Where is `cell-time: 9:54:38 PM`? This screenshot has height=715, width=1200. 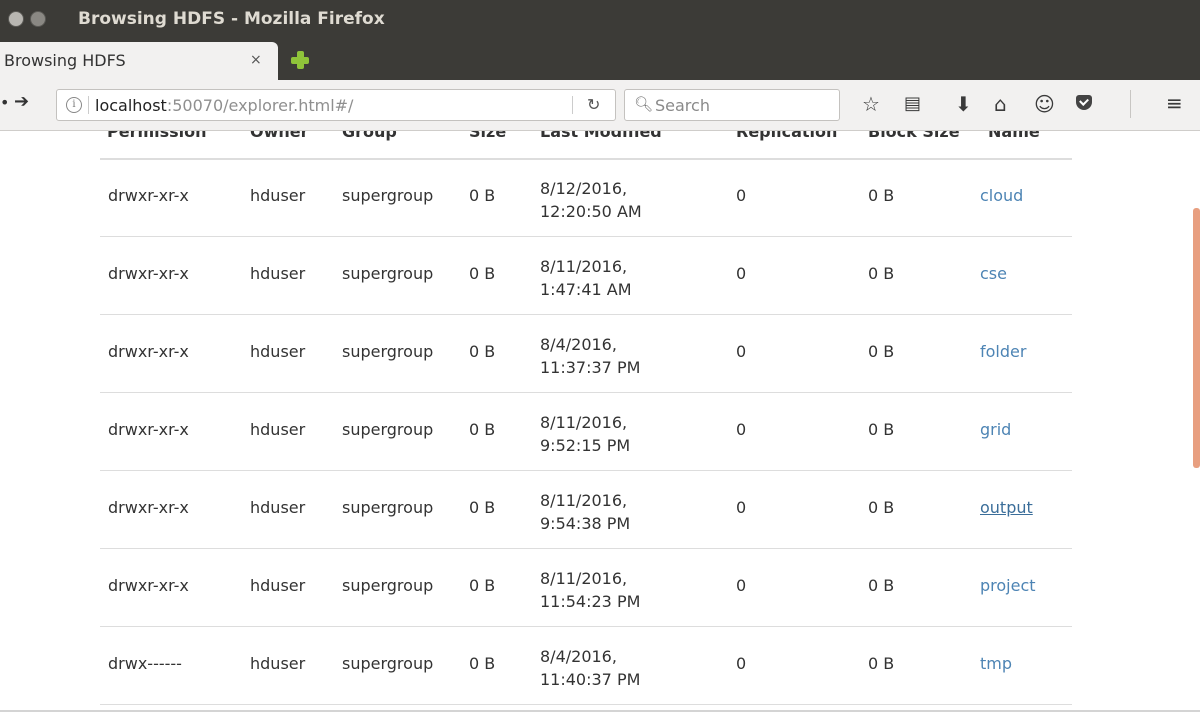
cell-time: 9:54:38 PM is located at coordinates (585, 523).